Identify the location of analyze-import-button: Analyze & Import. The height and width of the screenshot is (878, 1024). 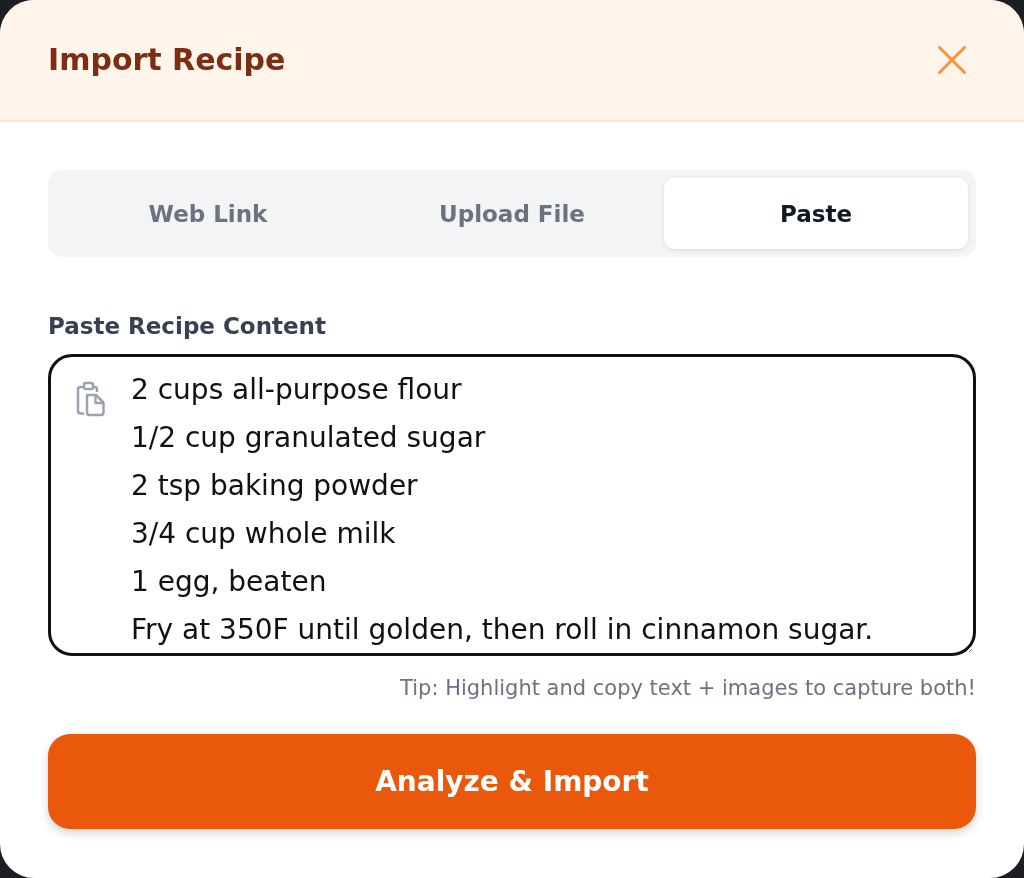
(512, 781).